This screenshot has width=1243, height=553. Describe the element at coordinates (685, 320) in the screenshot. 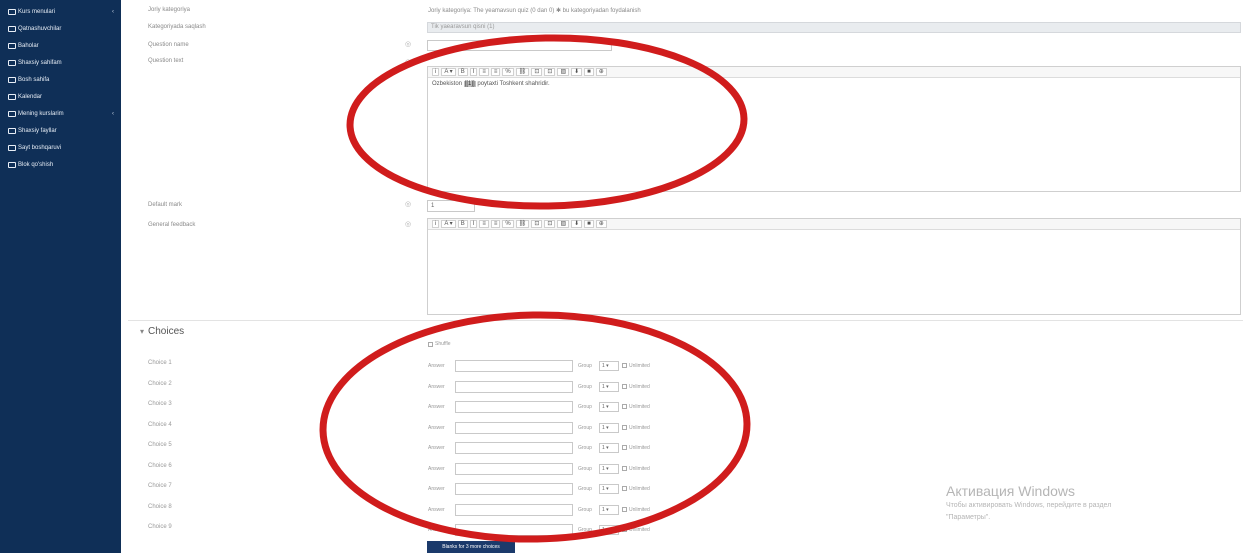

I see `section-divider` at that location.